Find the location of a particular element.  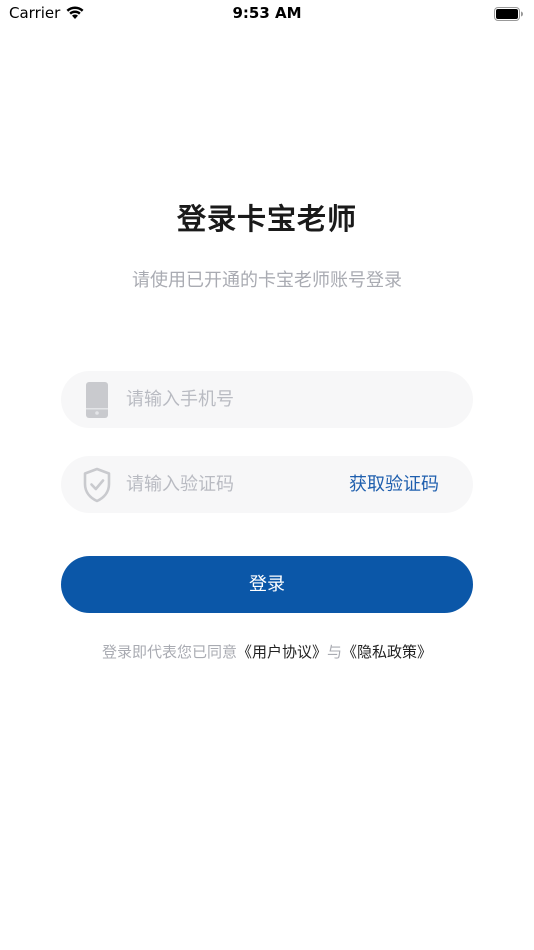

status-bar: Carrier 9:53 AM is located at coordinates (267, 14).